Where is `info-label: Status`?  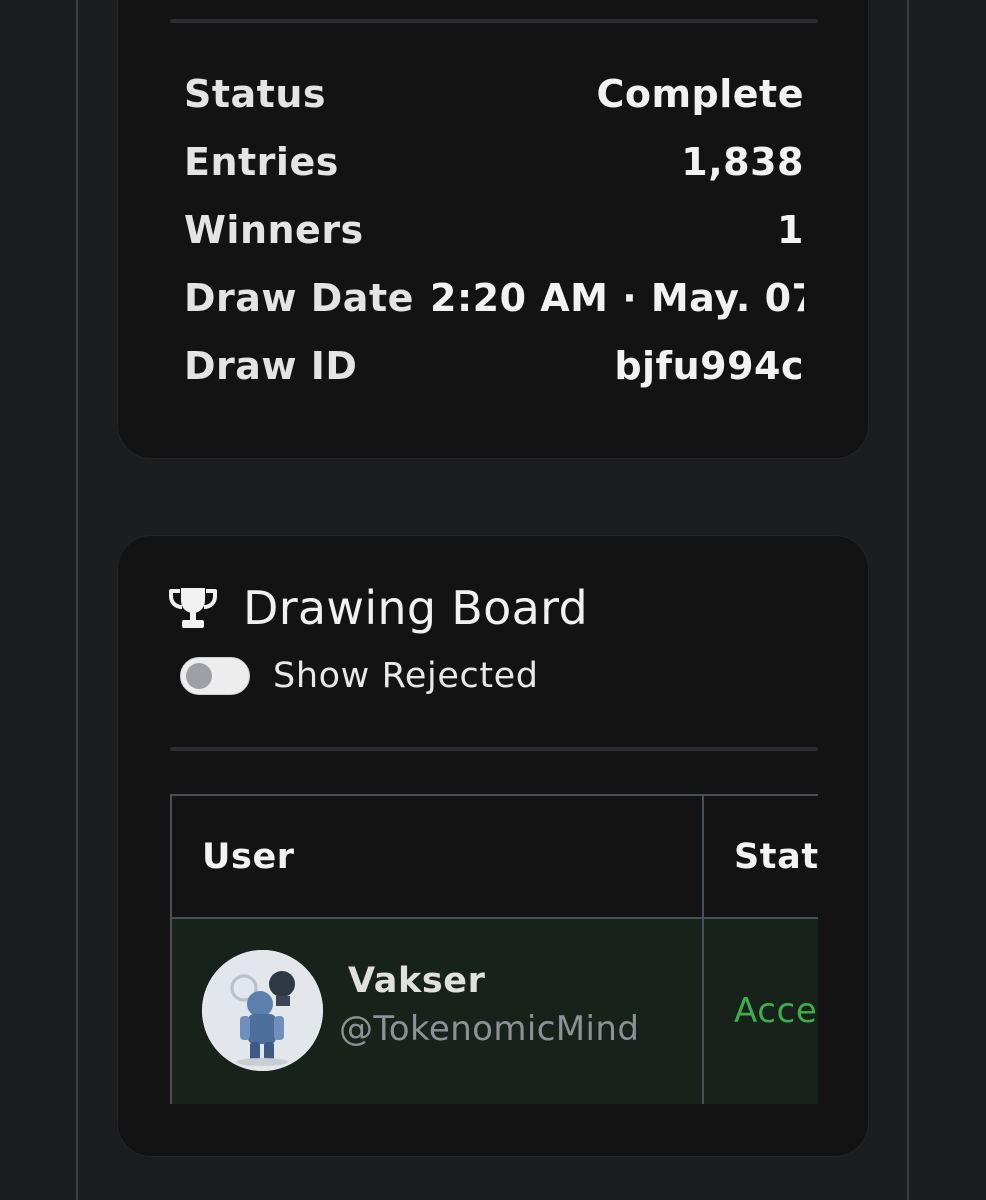
info-label: Status is located at coordinates (255, 94).